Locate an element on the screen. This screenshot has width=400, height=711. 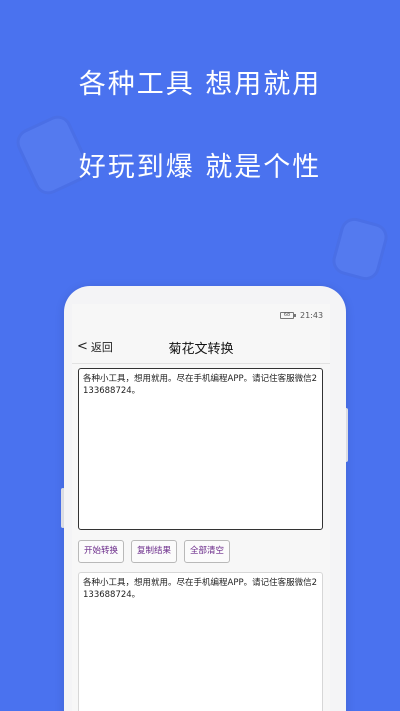
clear-all-button: 全部清空 is located at coordinates (207, 551).